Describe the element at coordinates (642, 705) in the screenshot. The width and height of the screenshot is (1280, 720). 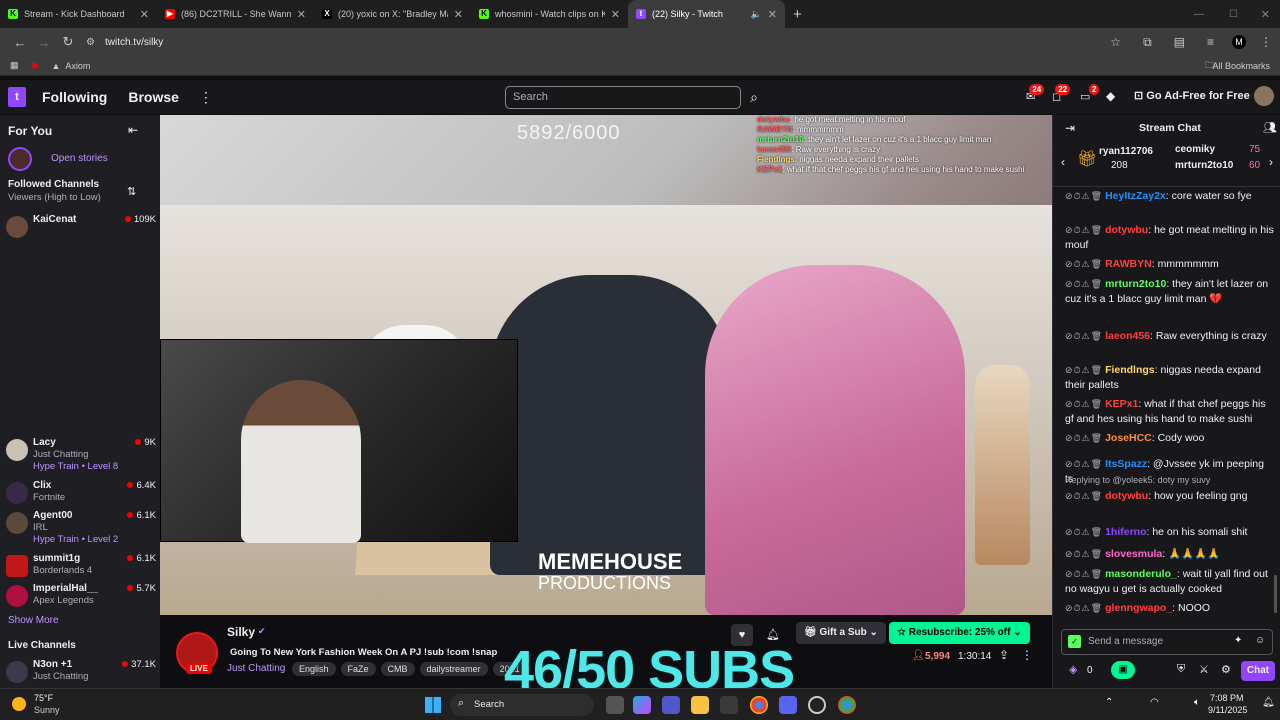
I see `copilot-icon` at that location.